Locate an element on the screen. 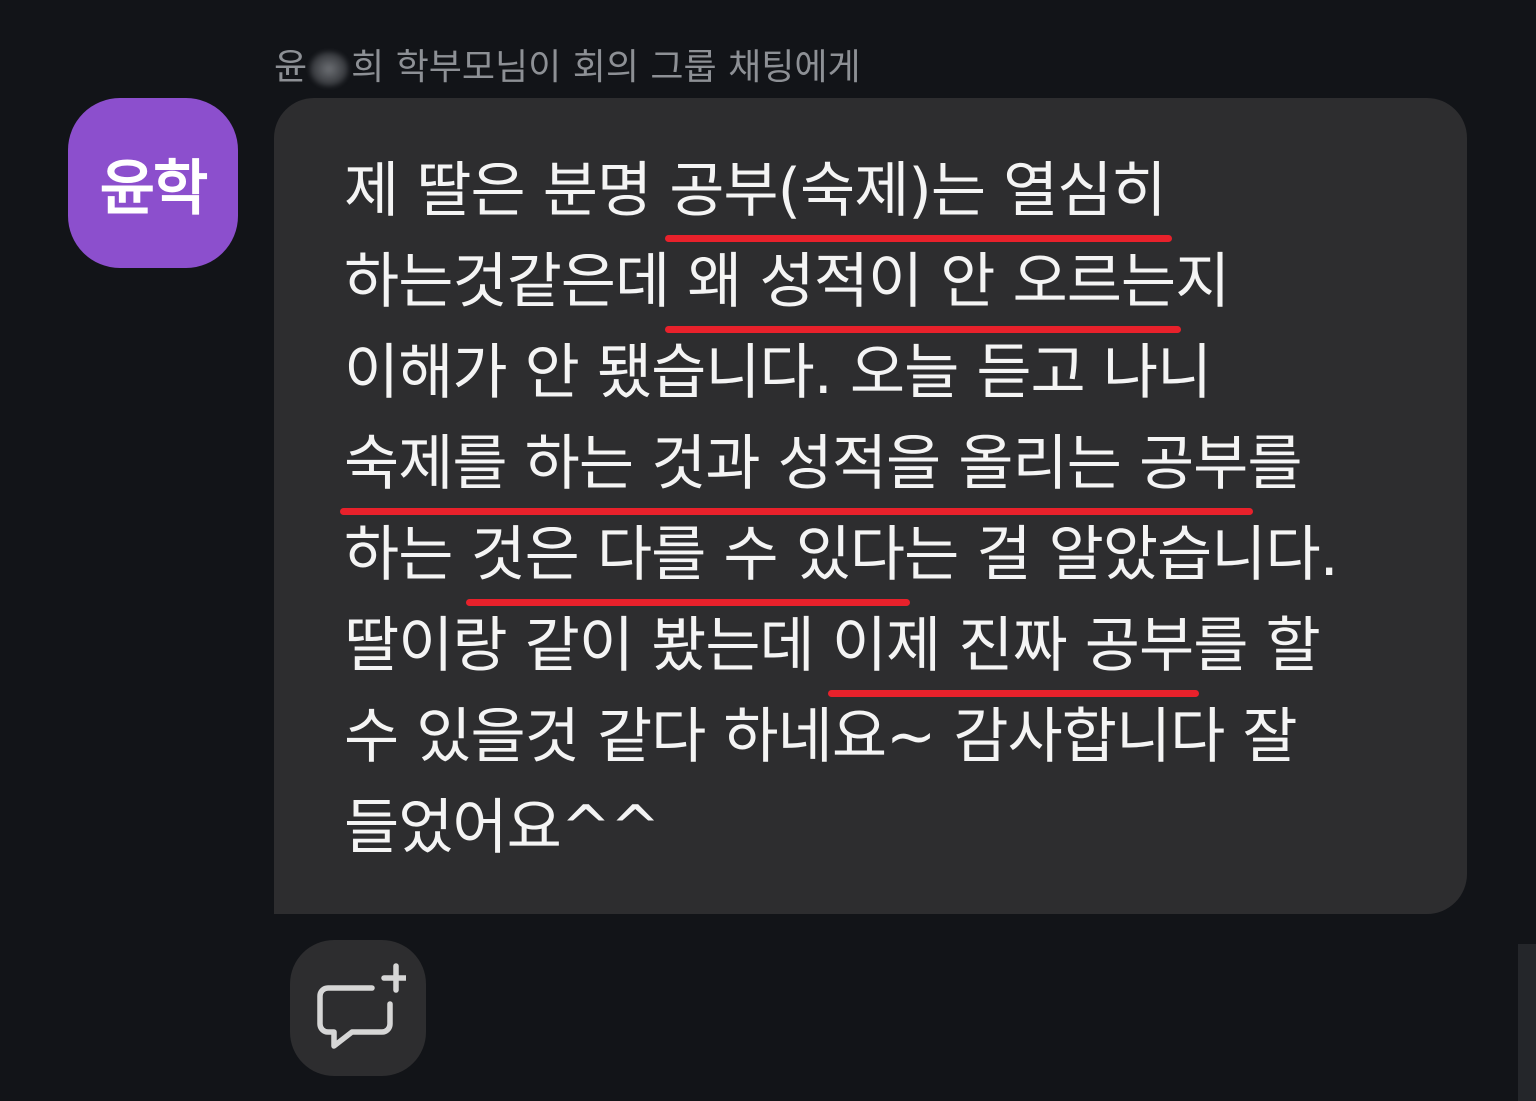 The width and height of the screenshot is (1536, 1101). message-text-segment: 를 할 is located at coordinates (1256, 646).